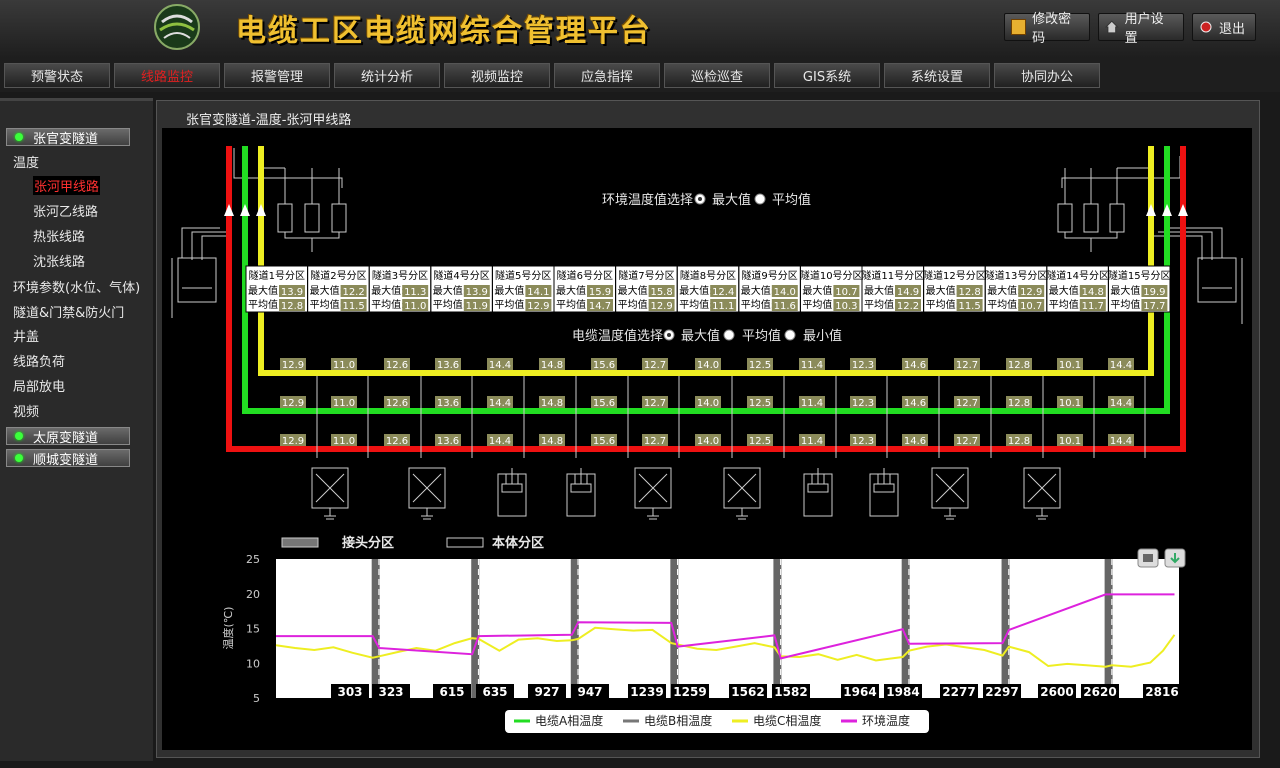 The height and width of the screenshot is (768, 1280). Describe the element at coordinates (884, 476) in the screenshot. I see `link-wire` at that location.